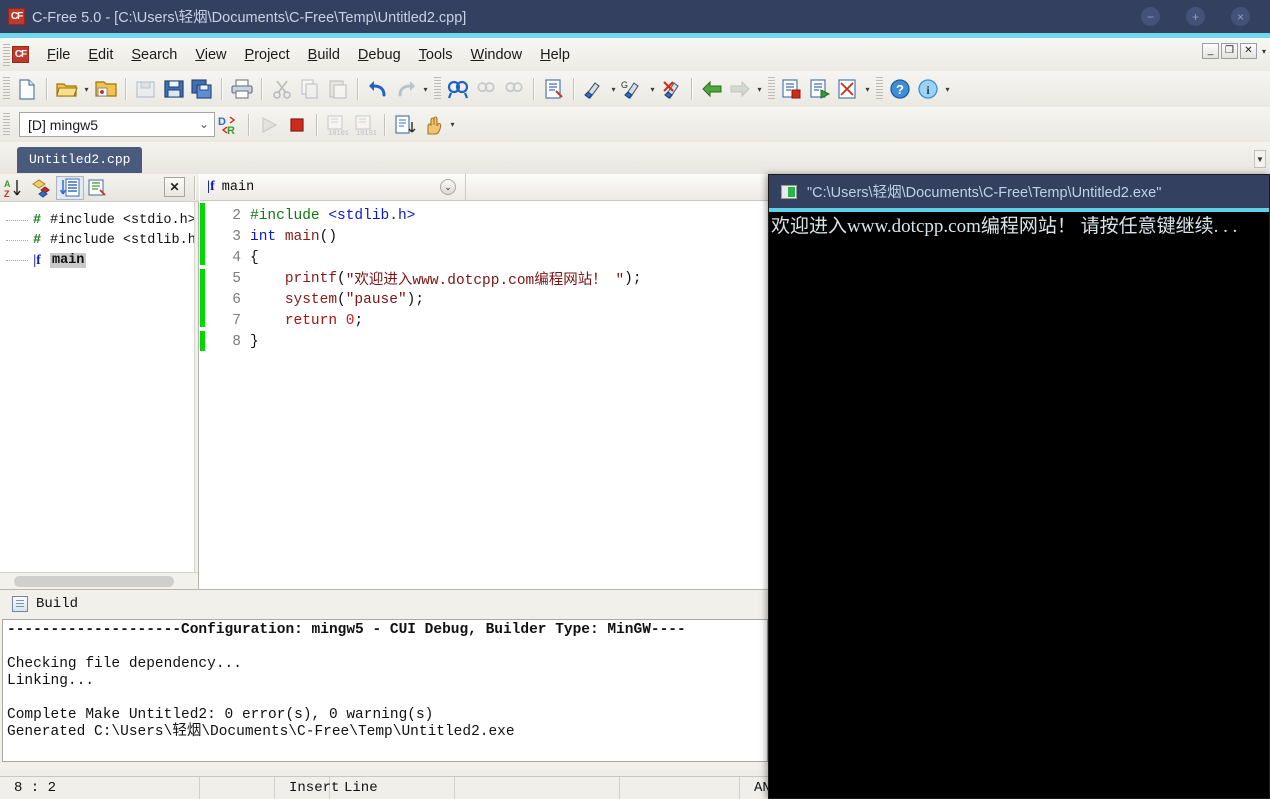  What do you see at coordinates (146, 89) in the screenshot?
I see `save-as-button` at bounding box center [146, 89].